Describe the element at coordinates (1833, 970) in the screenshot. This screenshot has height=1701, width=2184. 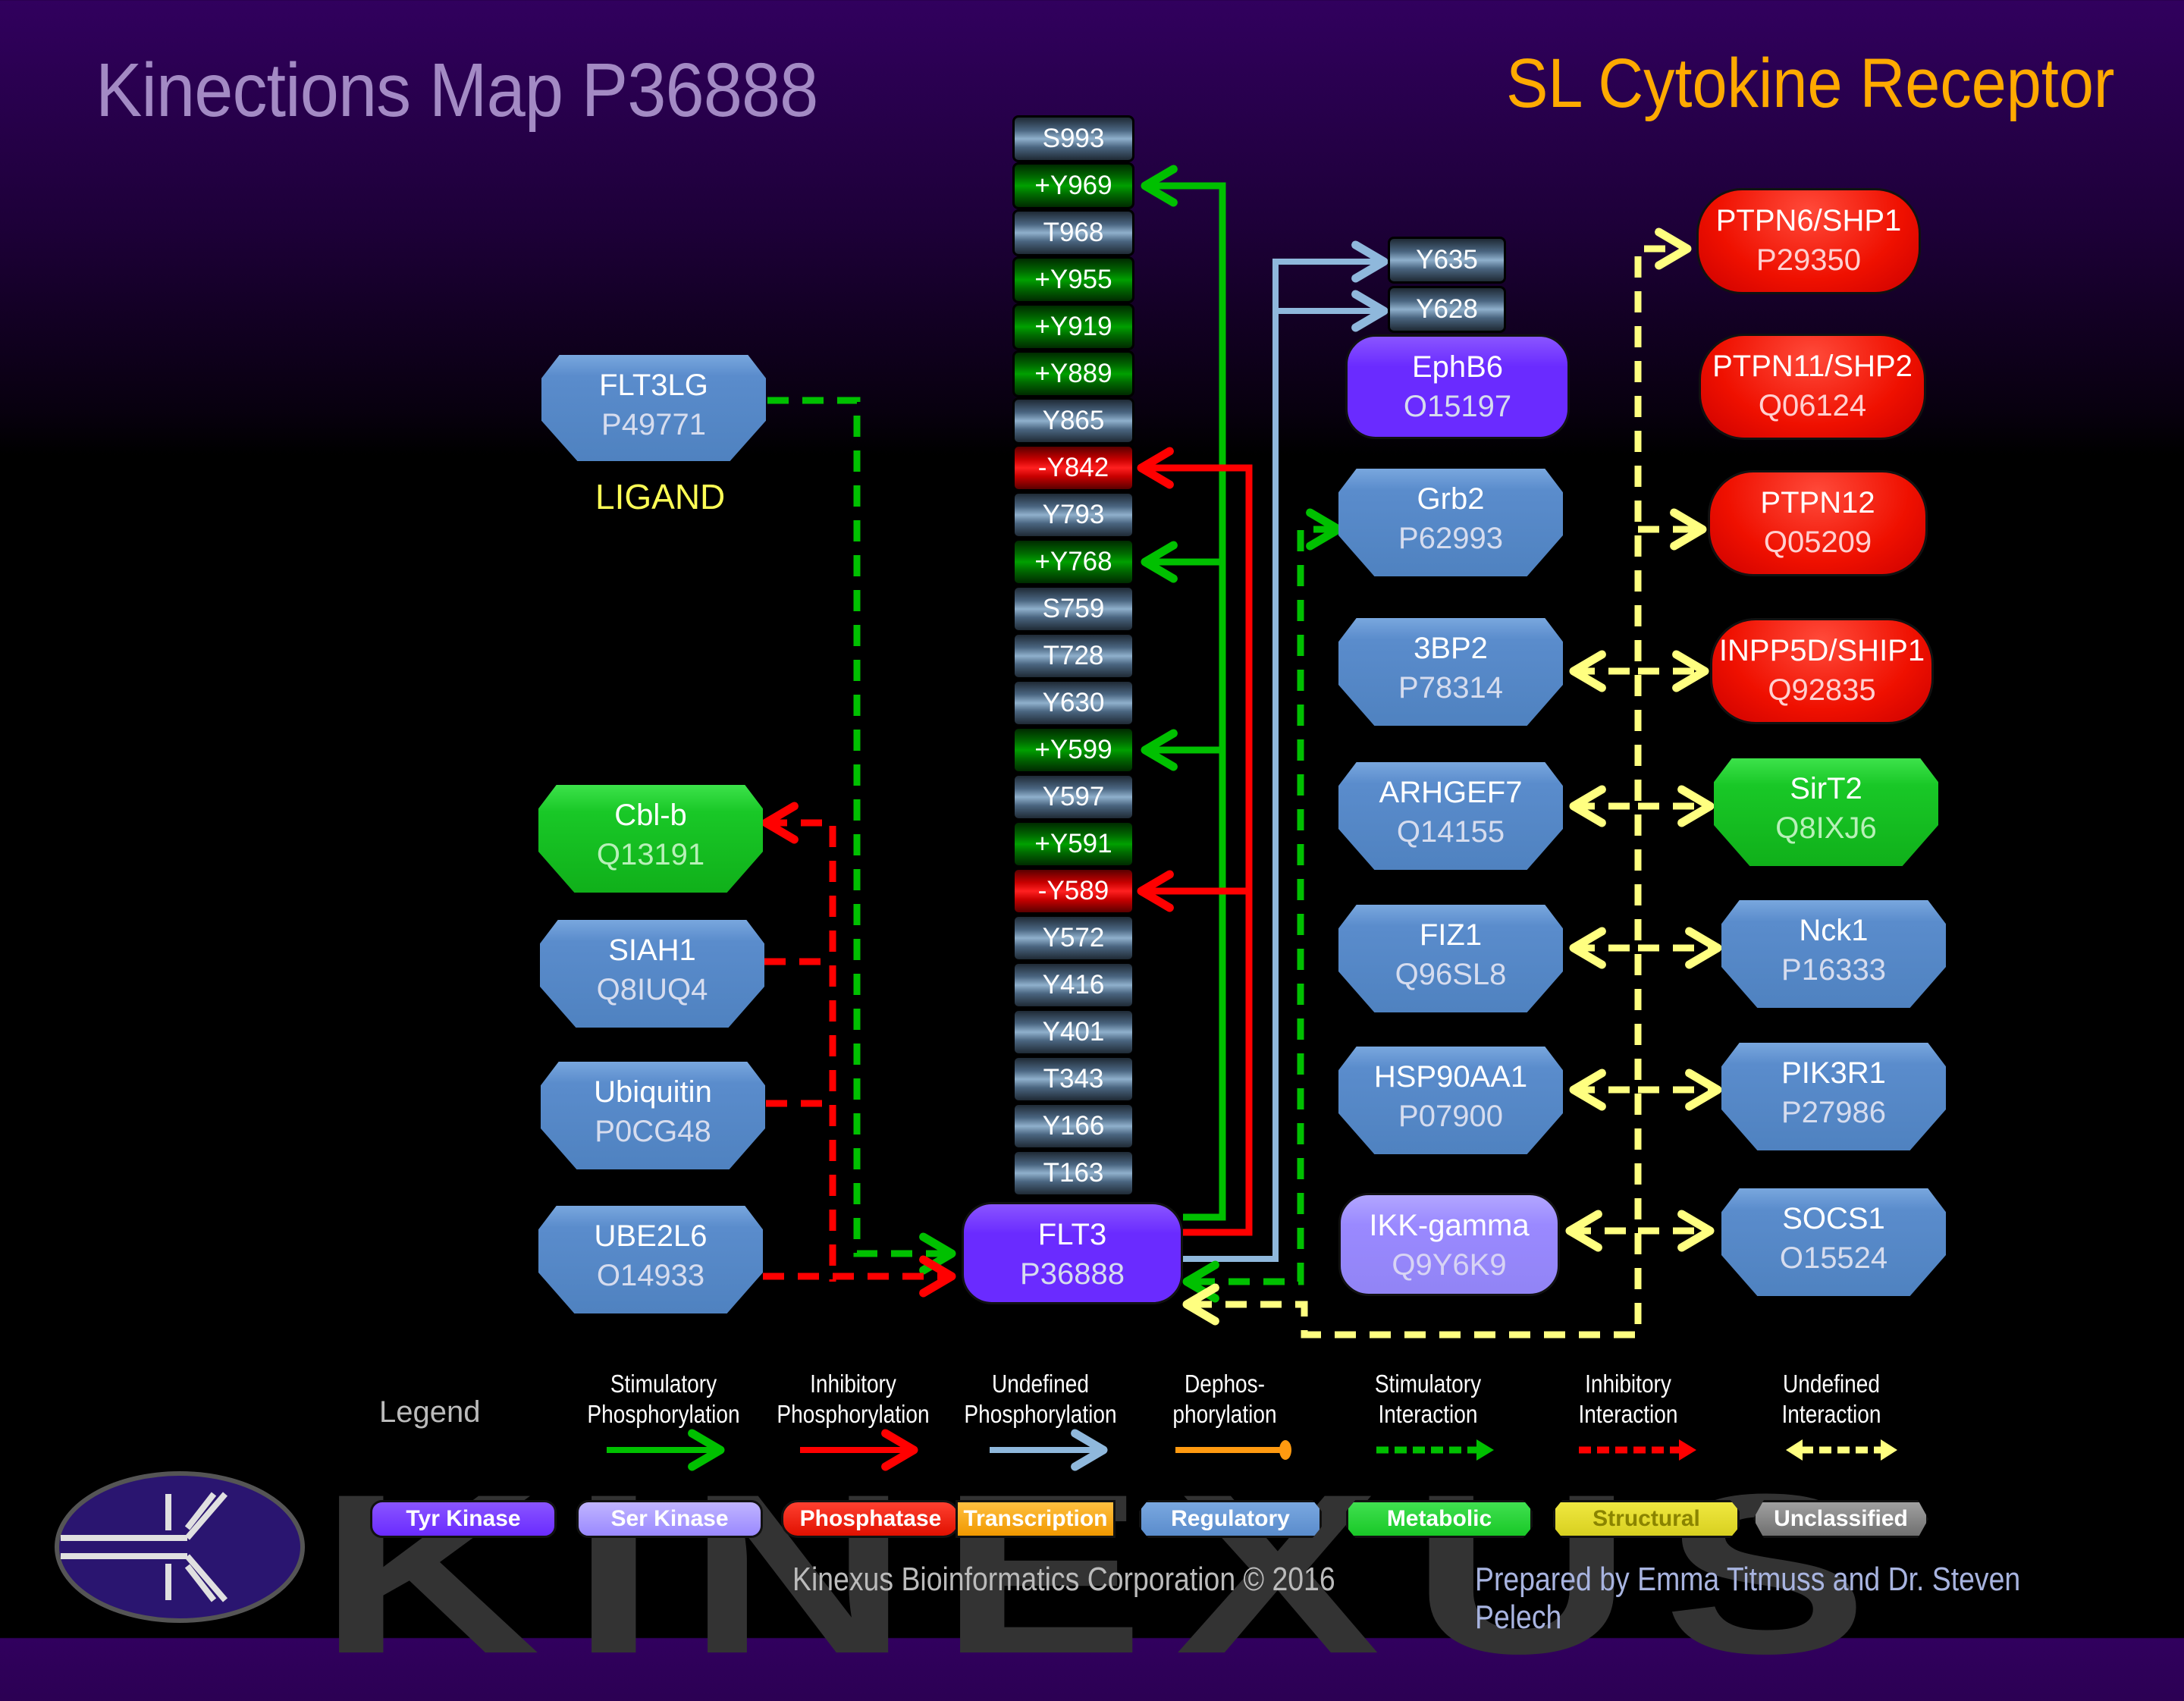
I see `protein-accession: P16333` at that location.